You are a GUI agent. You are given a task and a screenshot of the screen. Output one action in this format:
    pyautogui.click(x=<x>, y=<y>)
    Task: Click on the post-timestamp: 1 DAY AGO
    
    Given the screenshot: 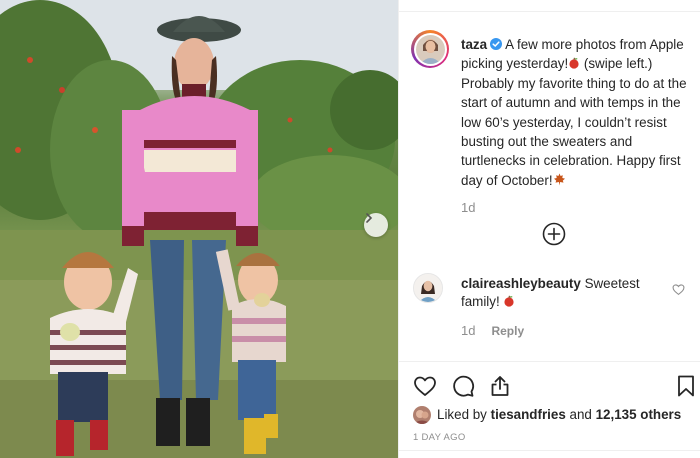 What is the action you would take?
    pyautogui.click(x=439, y=437)
    